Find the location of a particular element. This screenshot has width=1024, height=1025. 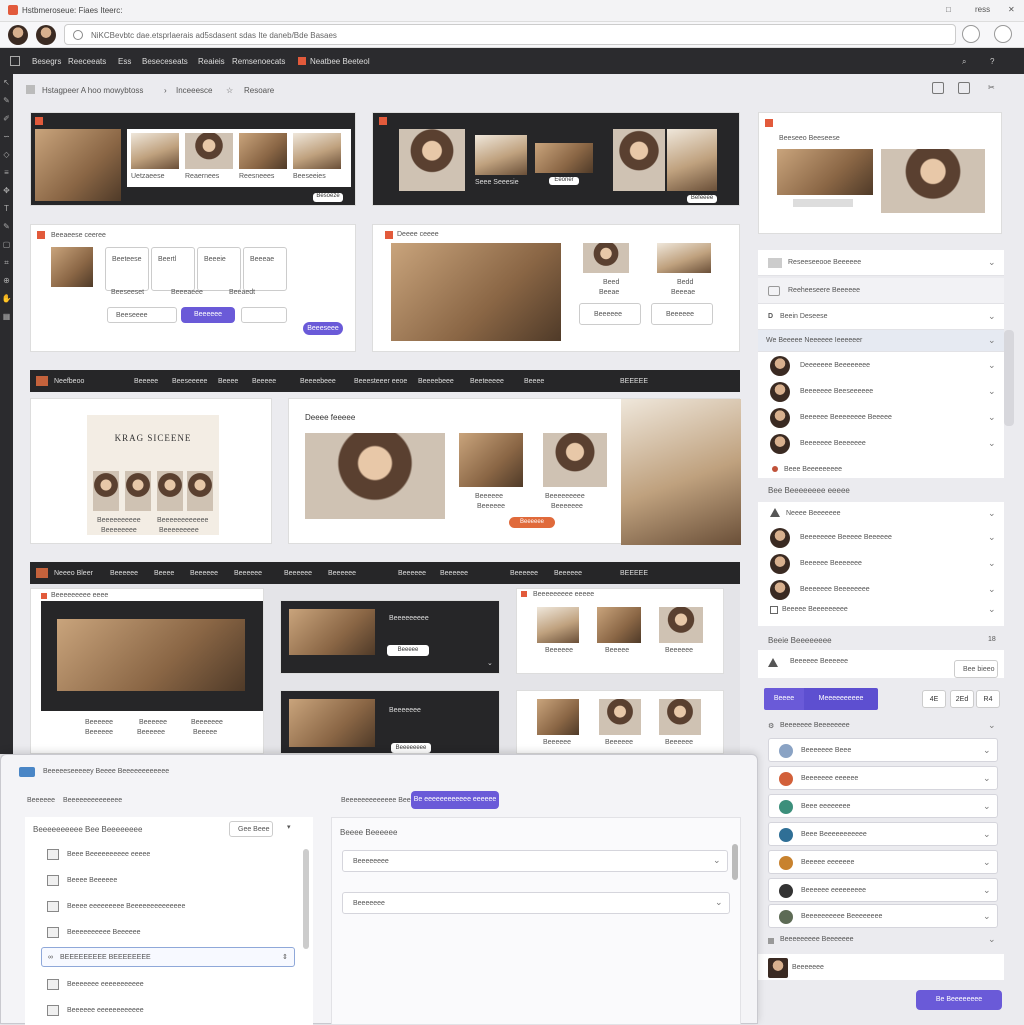

template-card: Beeeeeee Beeeeeeee is located at coordinates (390, 722).